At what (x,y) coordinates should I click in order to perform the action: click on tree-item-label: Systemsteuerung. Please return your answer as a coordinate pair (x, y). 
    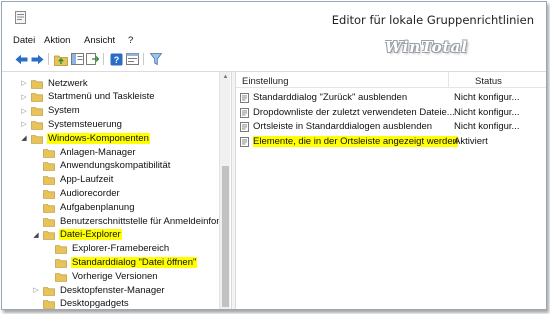
    Looking at the image, I should click on (85, 124).